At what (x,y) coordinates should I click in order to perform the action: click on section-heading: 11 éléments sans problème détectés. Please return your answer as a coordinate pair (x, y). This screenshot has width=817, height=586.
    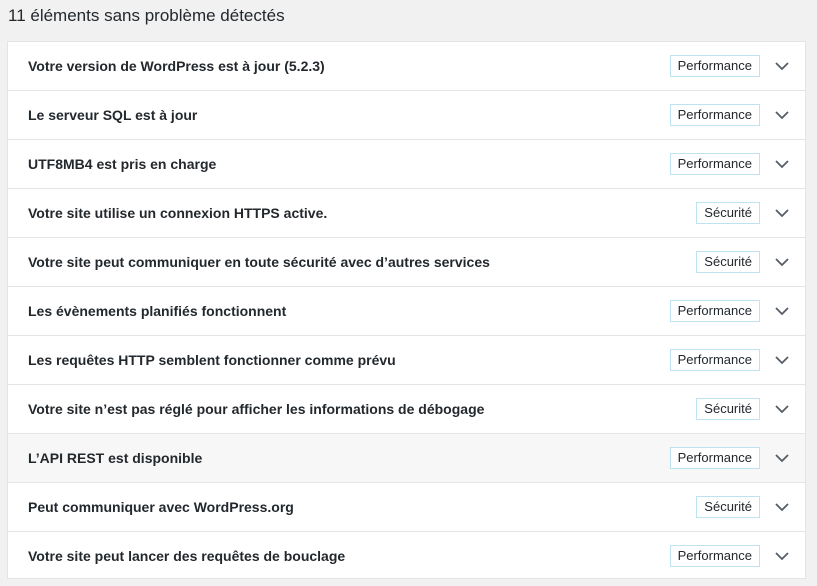
    Looking at the image, I should click on (146, 15).